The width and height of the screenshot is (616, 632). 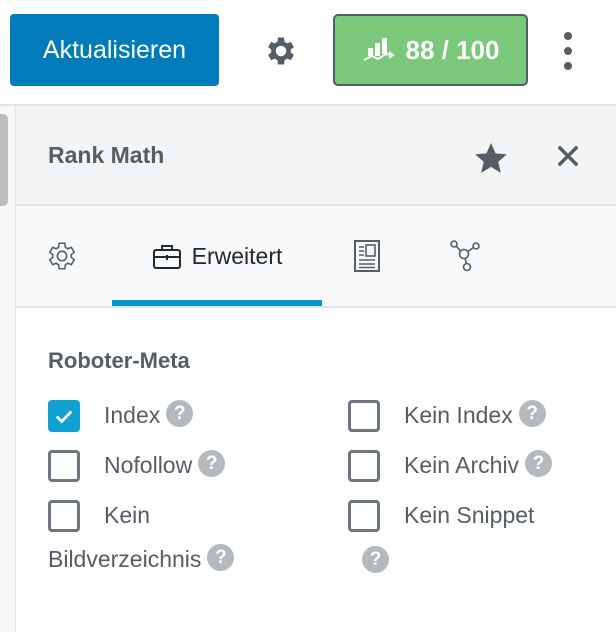 I want to click on noarchive-label-text: Kein Archiv, so click(x=462, y=465).